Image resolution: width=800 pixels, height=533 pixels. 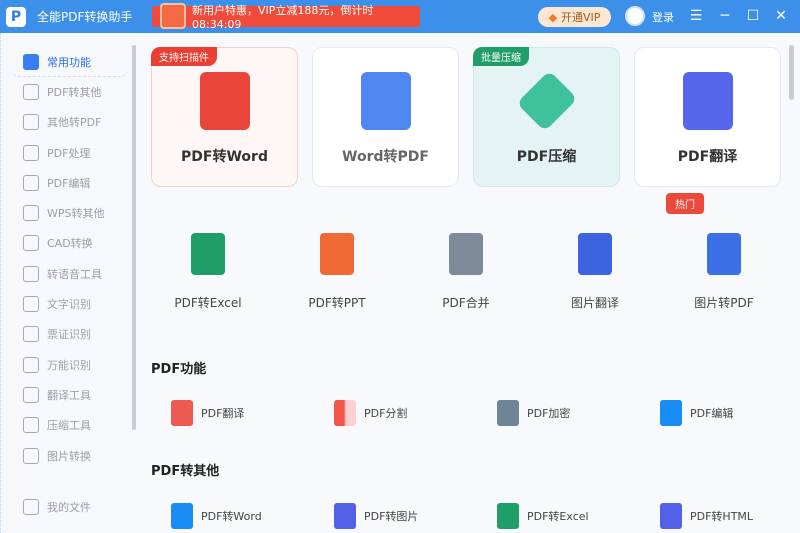 I want to click on item-pdf-to-word: PDF转Word, so click(x=216, y=516).